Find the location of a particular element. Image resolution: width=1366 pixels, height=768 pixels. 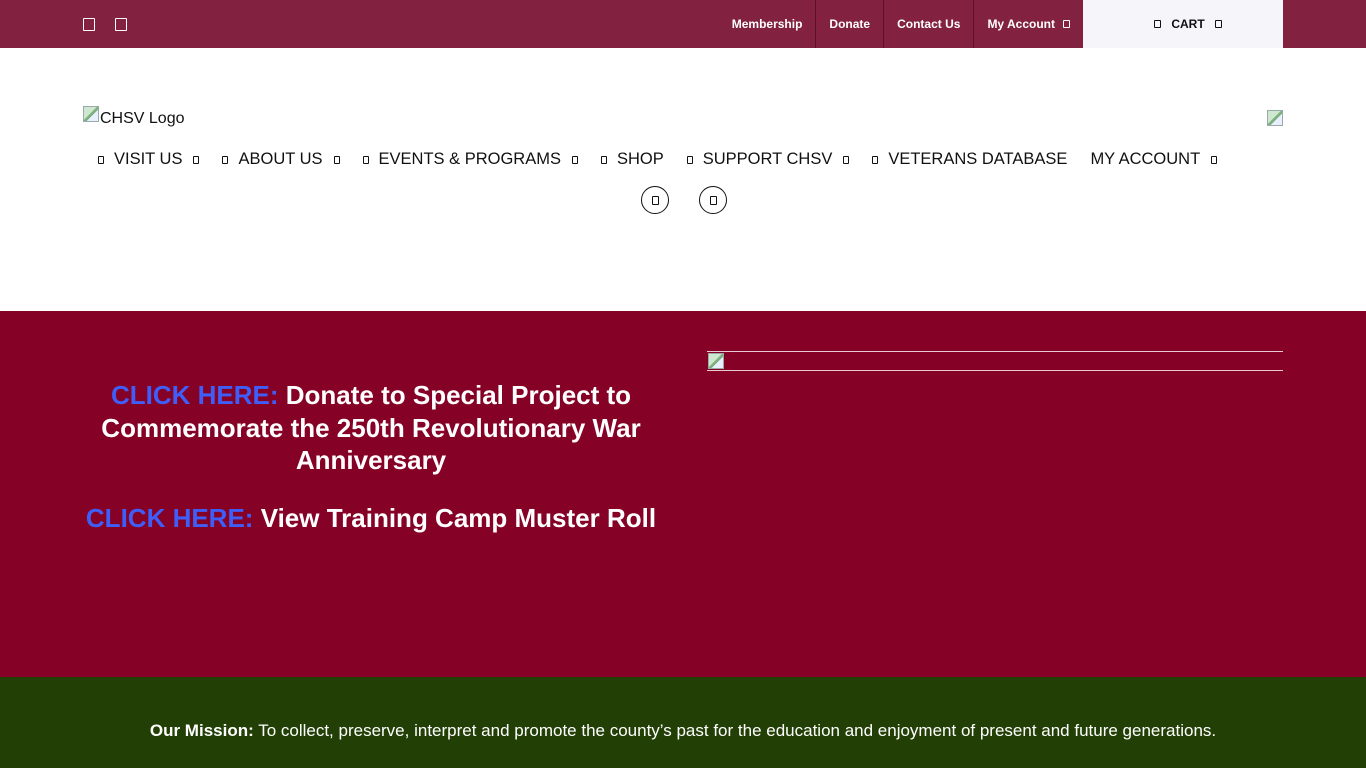

nav-item-label: EVENTS & PROGRAMS is located at coordinates (469, 159).